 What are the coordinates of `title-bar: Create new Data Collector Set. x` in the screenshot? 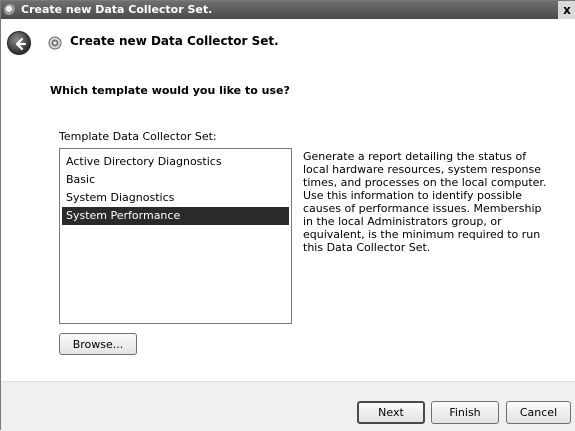 It's located at (288, 10).